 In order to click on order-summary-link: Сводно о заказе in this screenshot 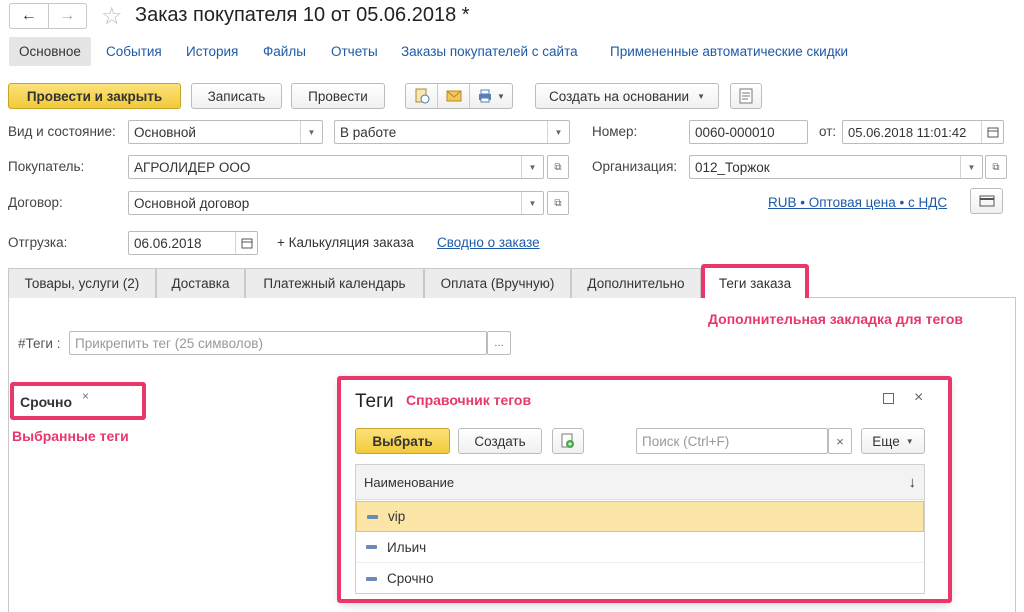, I will do `click(488, 242)`.